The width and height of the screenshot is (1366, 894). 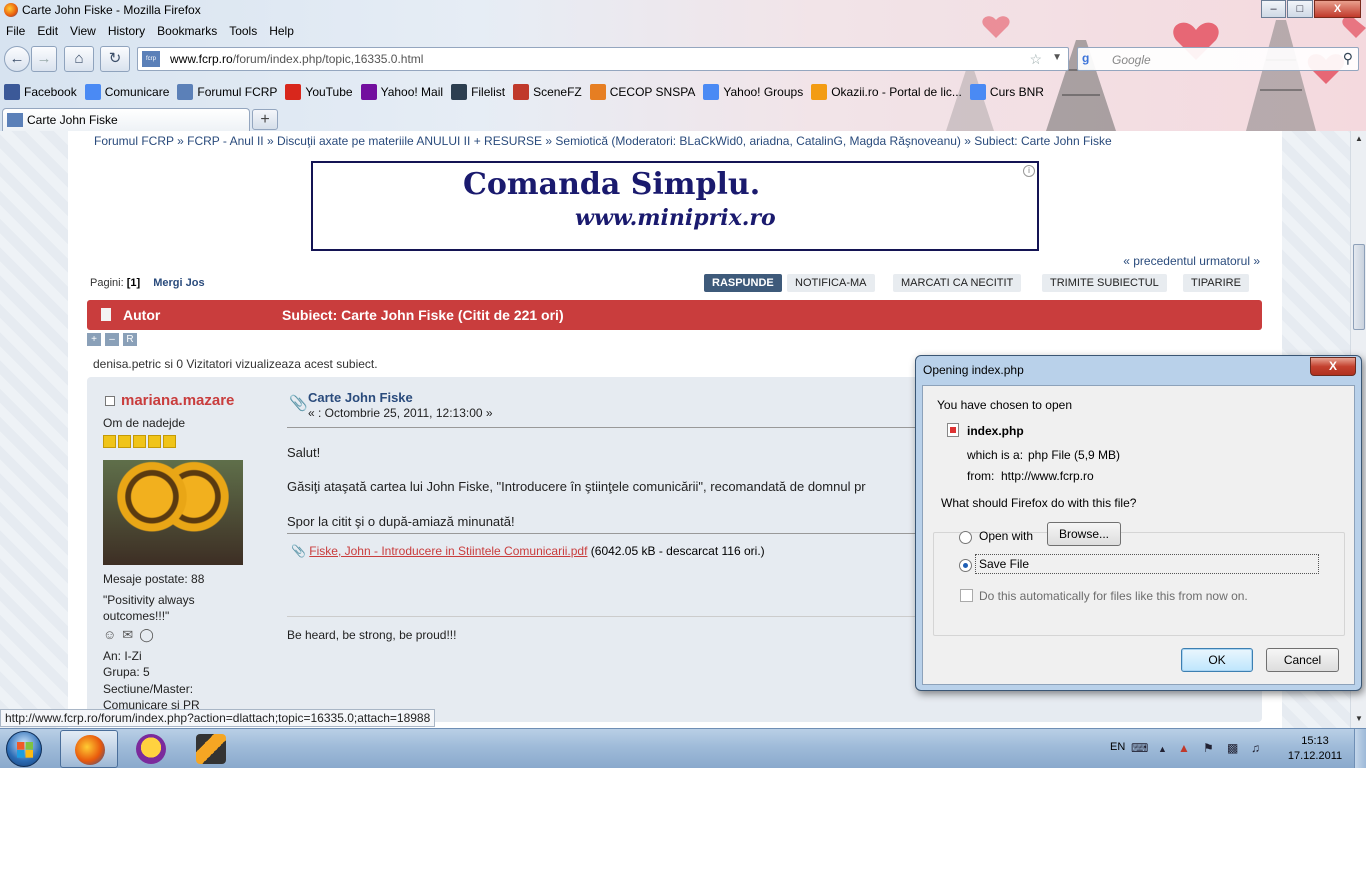 What do you see at coordinates (1273, 9) in the screenshot?
I see `minimize-button: –` at bounding box center [1273, 9].